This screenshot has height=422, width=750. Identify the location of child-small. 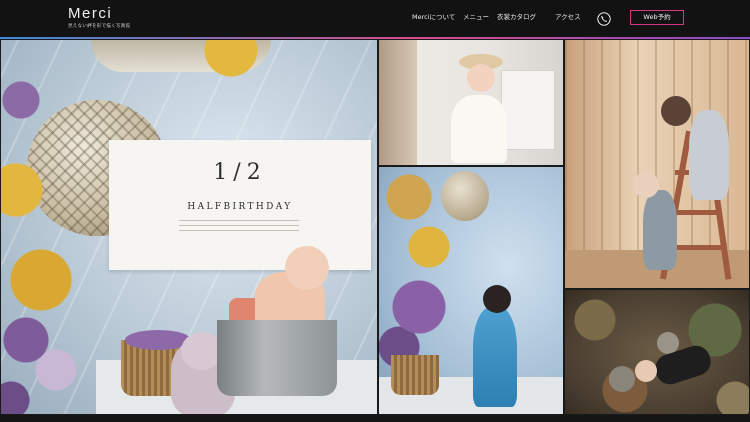
(660, 230).